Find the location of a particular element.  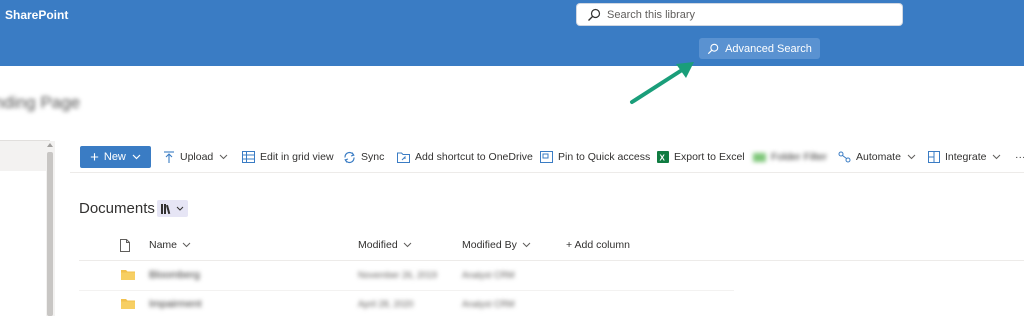

site-title: nding Page is located at coordinates (40, 102).